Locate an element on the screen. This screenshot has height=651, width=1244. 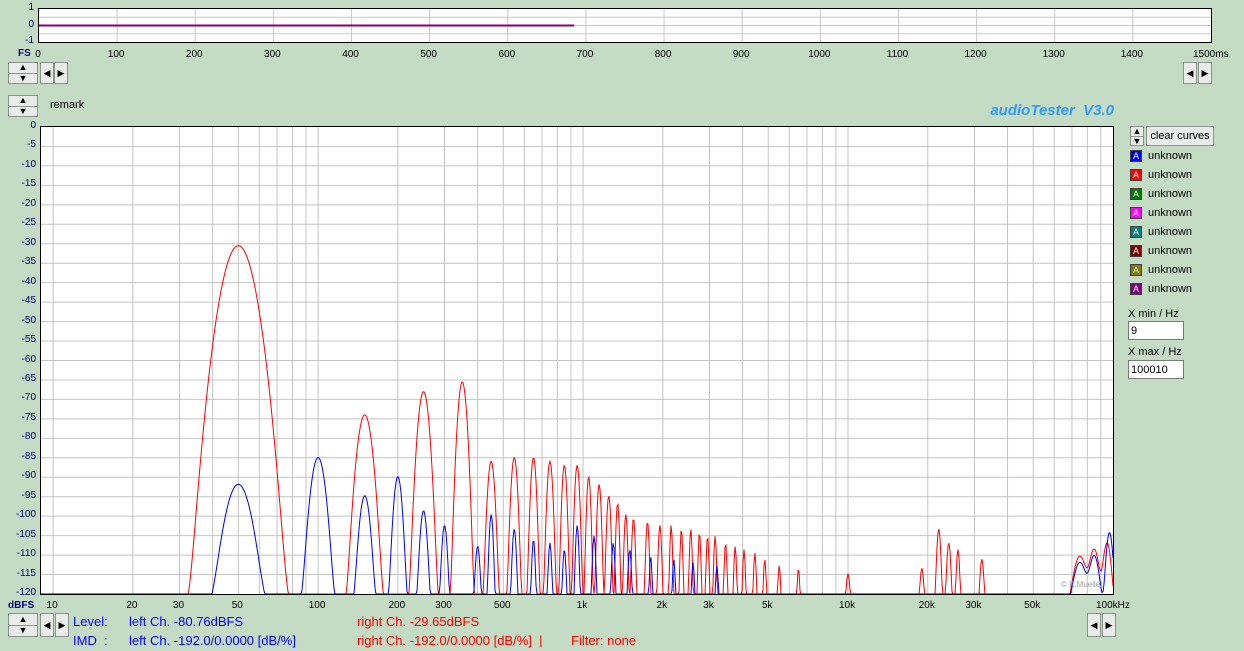
spectrum-xtick: 50 is located at coordinates (237, 605).